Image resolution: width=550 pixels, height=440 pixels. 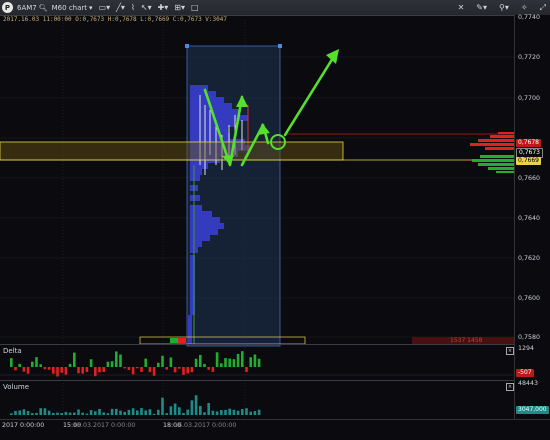 What do you see at coordinates (481, 8) in the screenshot?
I see `pencil-icon: ✎▾` at bounding box center [481, 8].